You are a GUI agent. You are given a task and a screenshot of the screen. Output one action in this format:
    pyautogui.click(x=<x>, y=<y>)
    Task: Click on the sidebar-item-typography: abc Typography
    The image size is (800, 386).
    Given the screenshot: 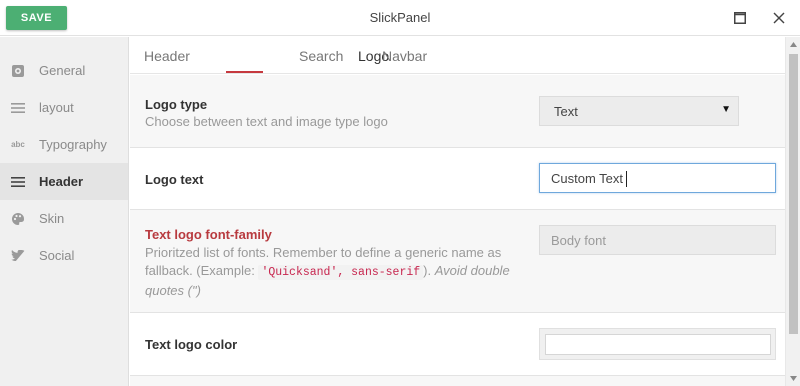 What is the action you would take?
    pyautogui.click(x=64, y=144)
    